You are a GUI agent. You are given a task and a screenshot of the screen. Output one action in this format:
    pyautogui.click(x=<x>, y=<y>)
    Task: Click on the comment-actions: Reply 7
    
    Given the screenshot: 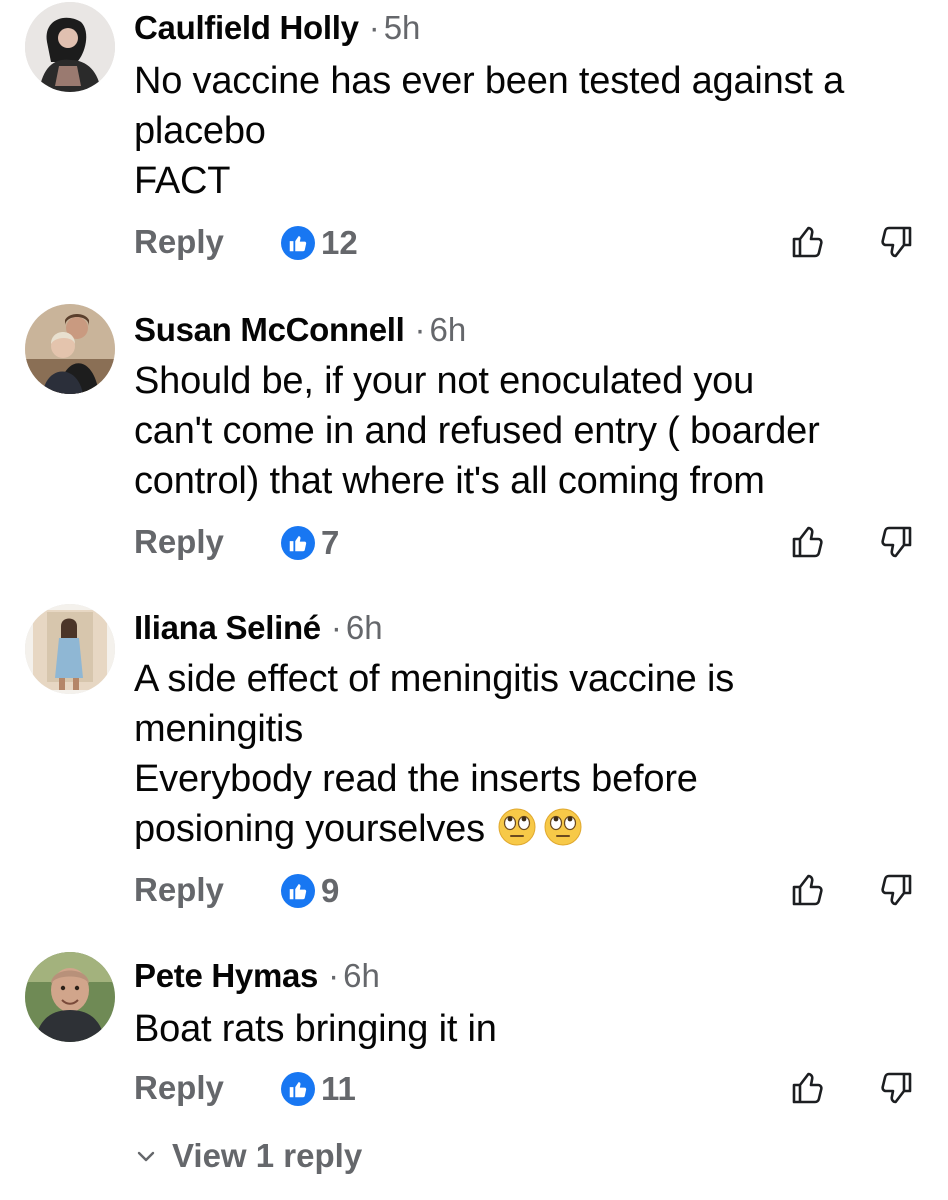 What is the action you would take?
    pyautogui.click(x=474, y=542)
    